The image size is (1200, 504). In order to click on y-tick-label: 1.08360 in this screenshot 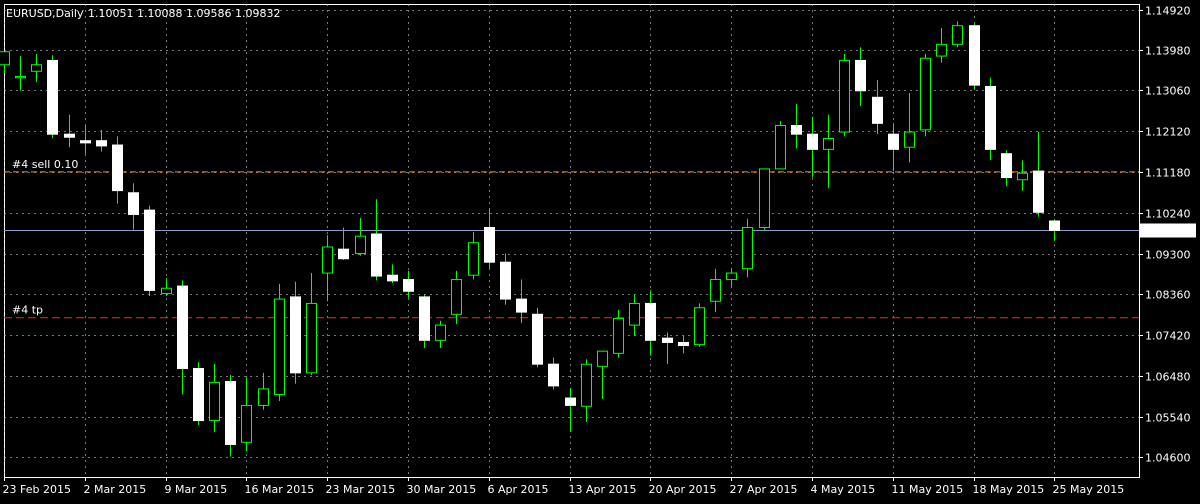, I will do `click(1168, 295)`.